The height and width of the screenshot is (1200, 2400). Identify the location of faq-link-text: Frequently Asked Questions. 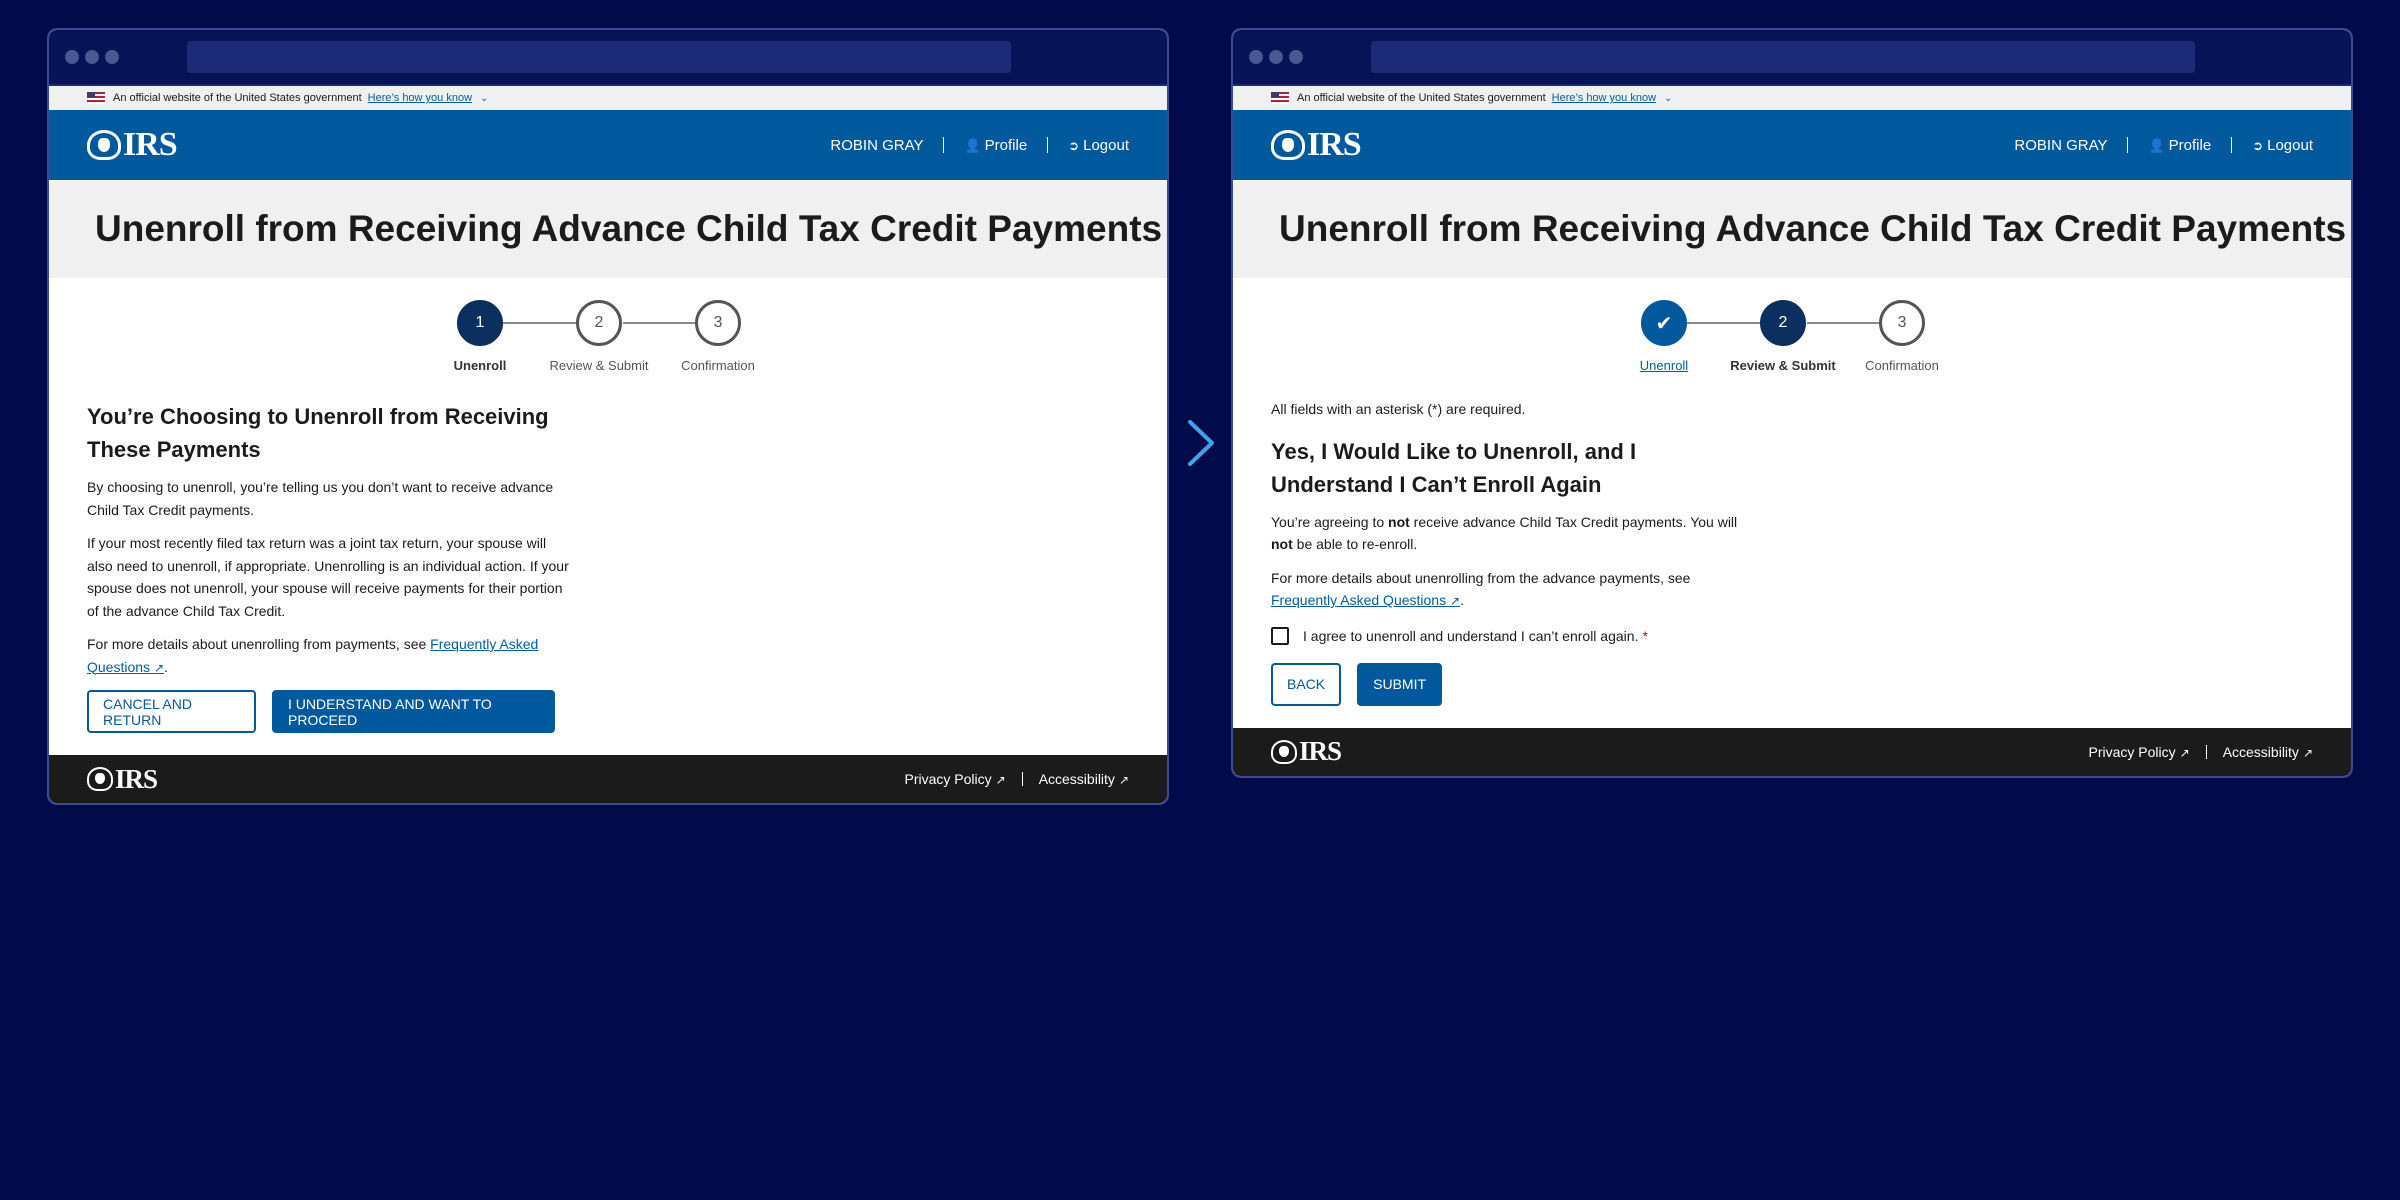
(1359, 600).